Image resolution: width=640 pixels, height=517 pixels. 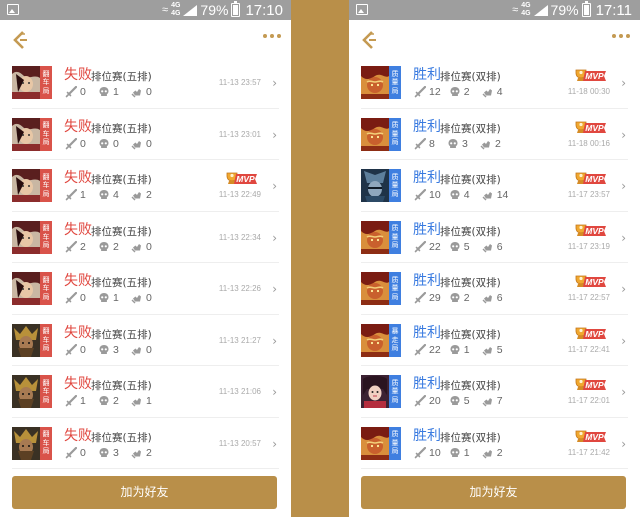 What do you see at coordinates (588, 143) in the screenshot?
I see `match-time: 11-18 00:16` at bounding box center [588, 143].